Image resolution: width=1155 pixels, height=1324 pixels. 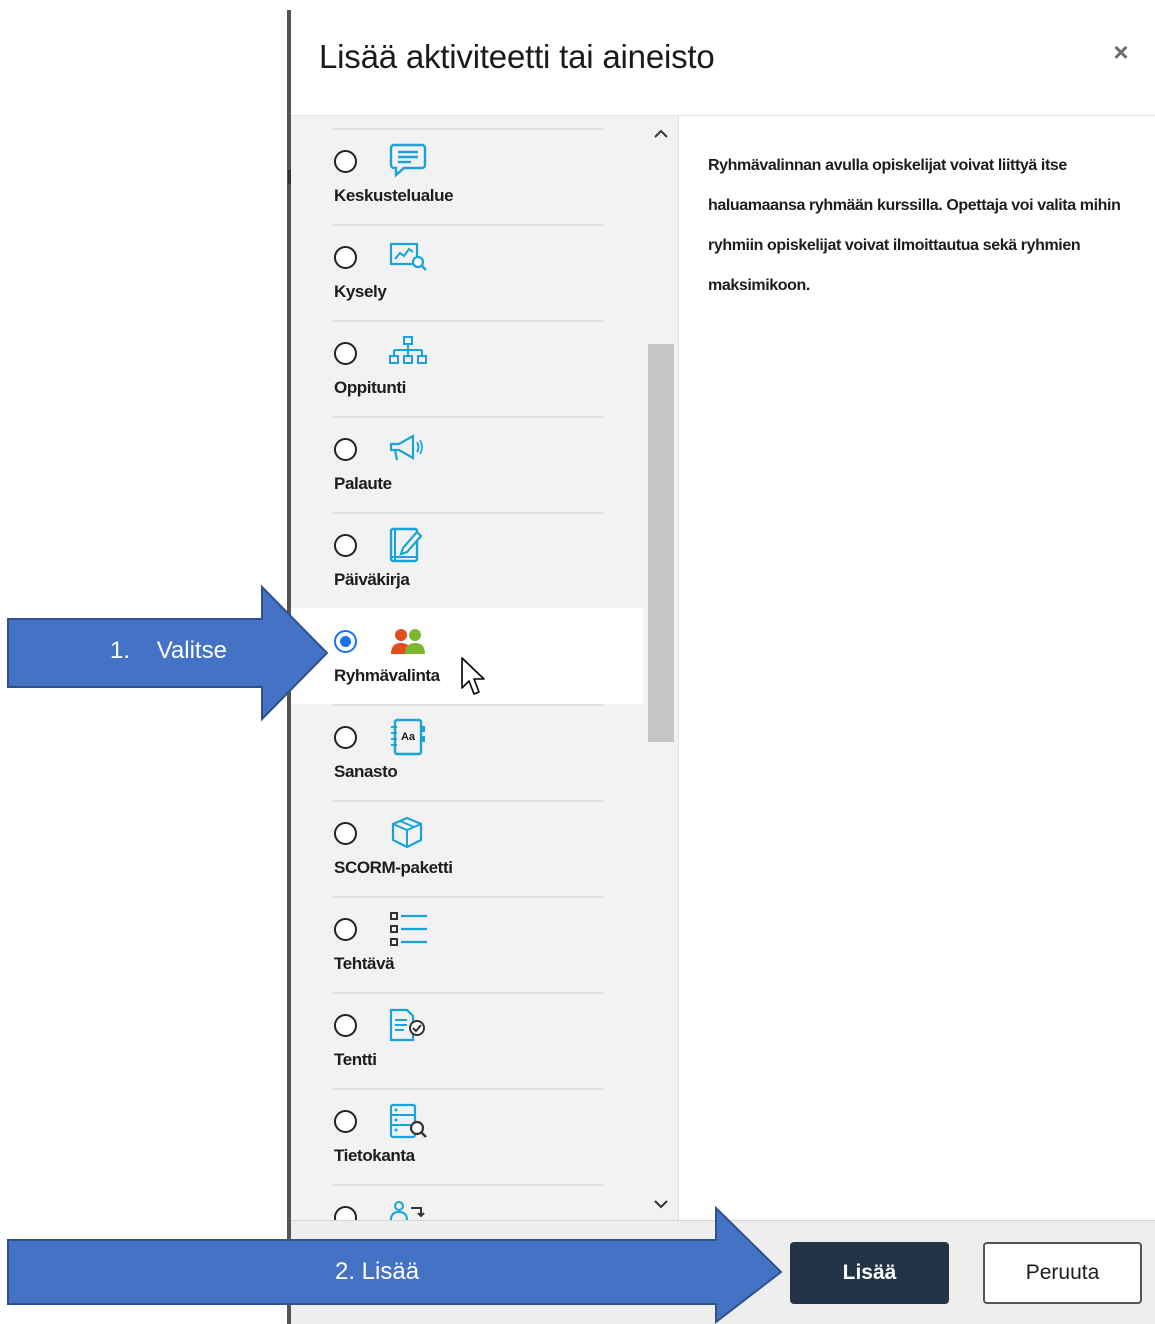 What do you see at coordinates (377, 1271) in the screenshot?
I see `annotation-step2-label: 2. Lisää` at bounding box center [377, 1271].